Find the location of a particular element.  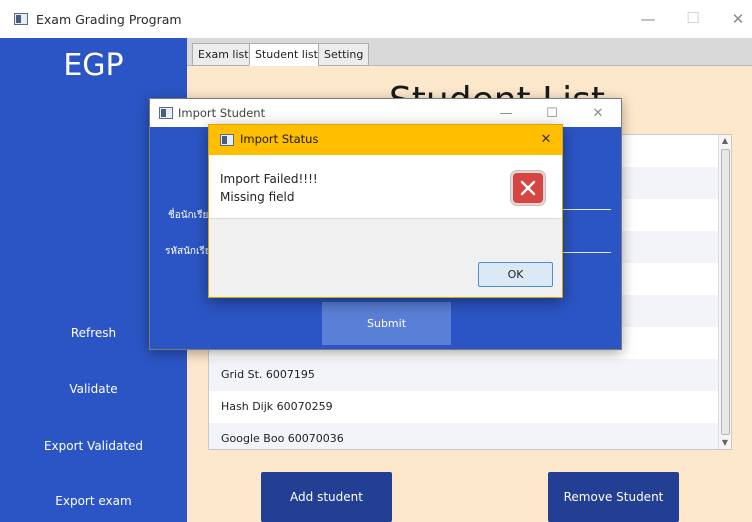

scroll-down-icon: ▼ is located at coordinates (725, 443).